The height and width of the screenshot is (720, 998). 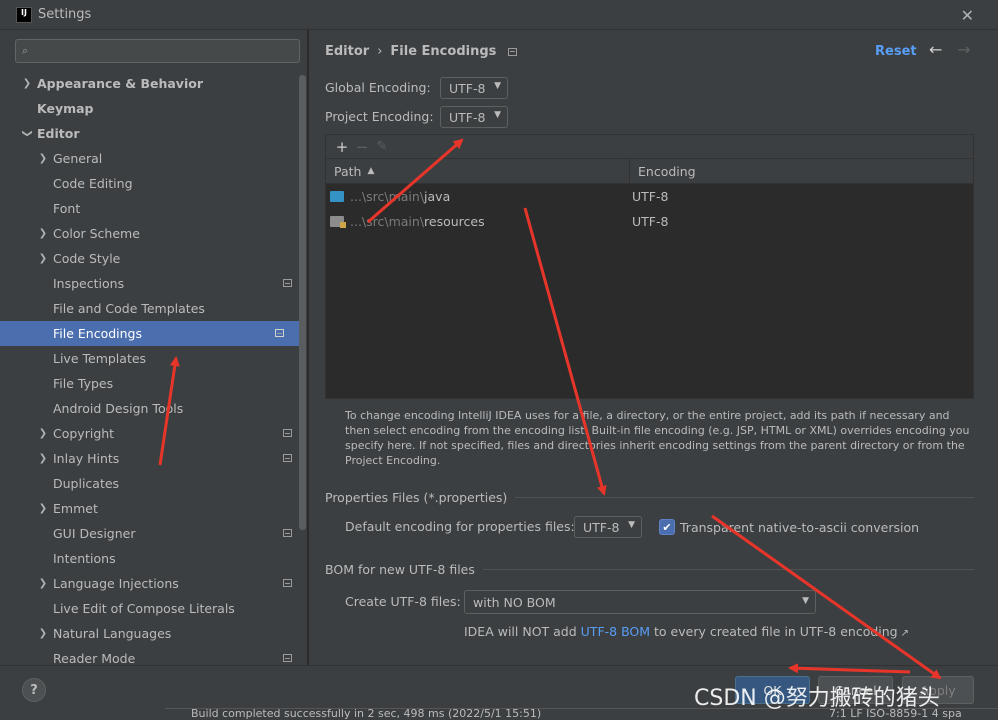 What do you see at coordinates (640, 602) in the screenshot?
I see `bom-select: with NO BOM ▼` at bounding box center [640, 602].